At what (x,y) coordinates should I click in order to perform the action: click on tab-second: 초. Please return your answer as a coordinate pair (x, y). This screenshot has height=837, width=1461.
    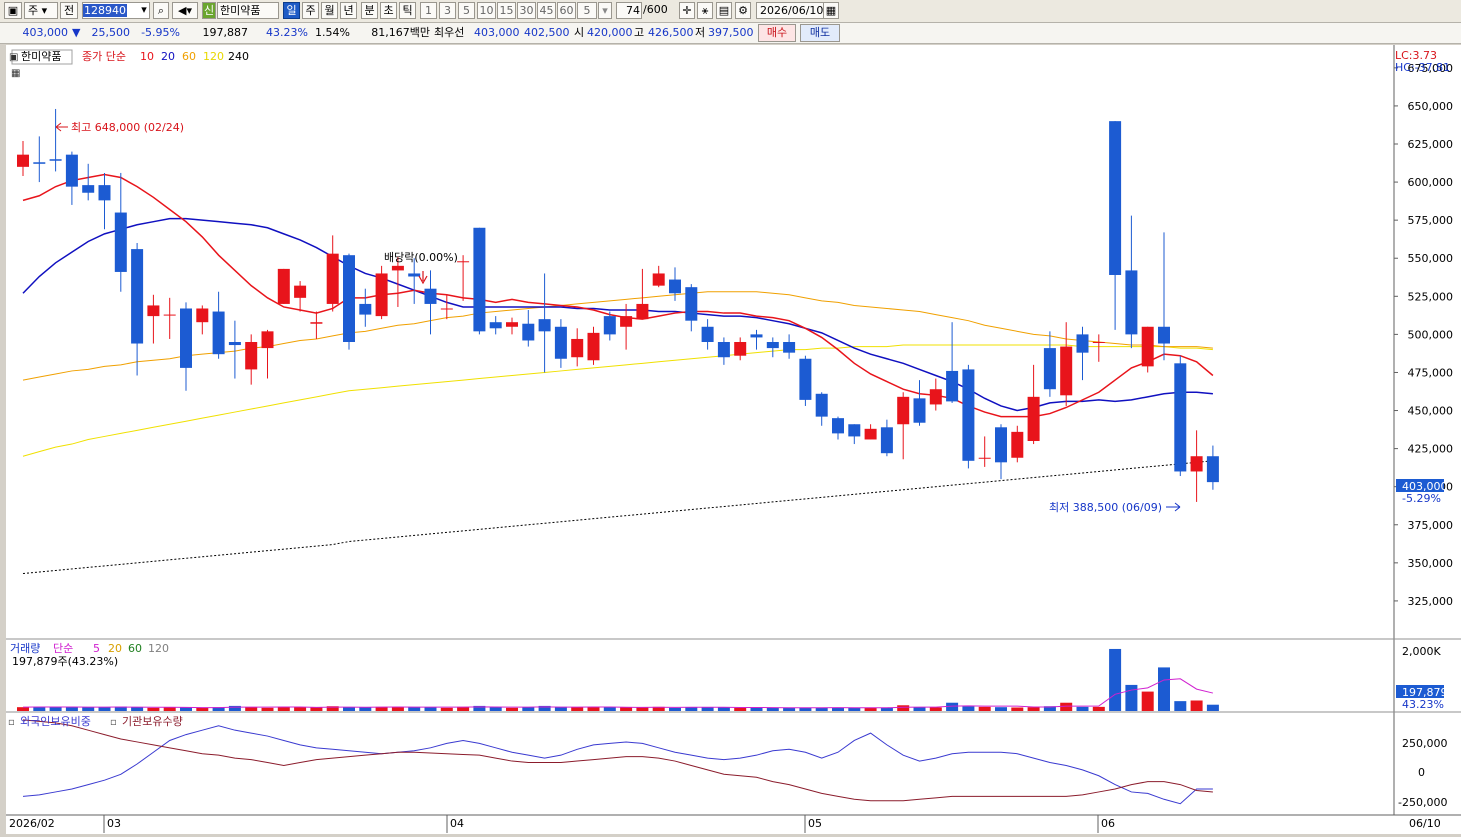
    Looking at the image, I should click on (388, 10).